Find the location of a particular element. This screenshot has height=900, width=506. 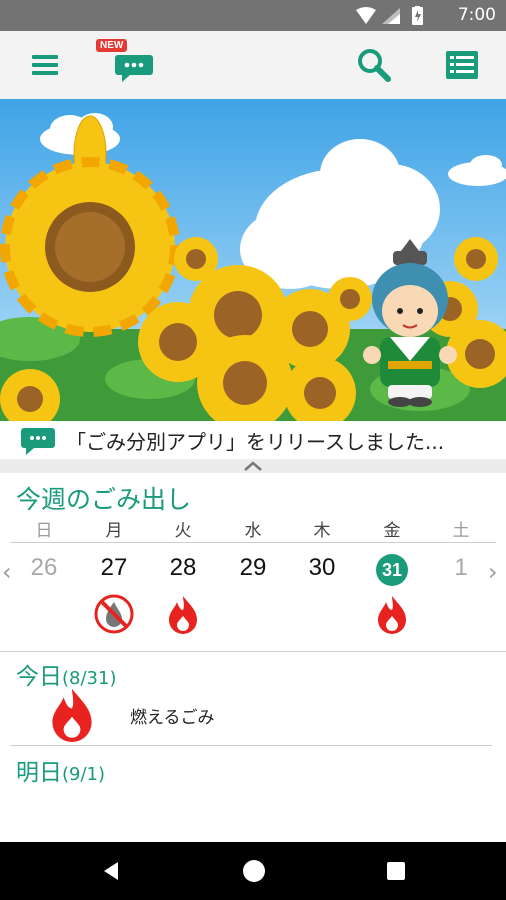

dow-mon: 月 is located at coordinates (114, 531).